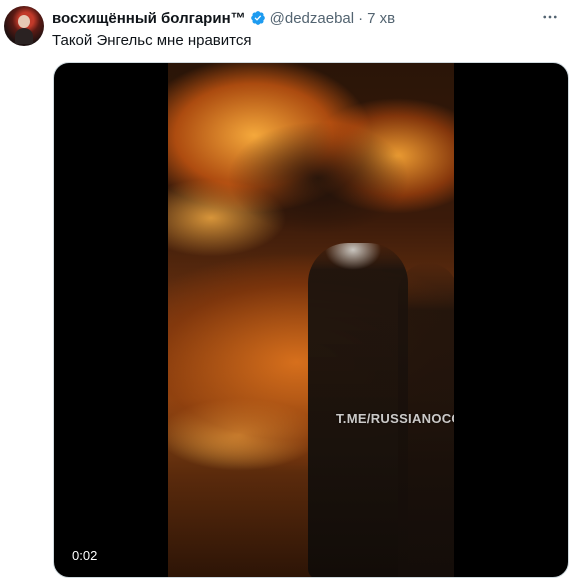 The width and height of the screenshot is (573, 588). What do you see at coordinates (85, 555) in the screenshot?
I see `video-duration: 0:02` at bounding box center [85, 555].